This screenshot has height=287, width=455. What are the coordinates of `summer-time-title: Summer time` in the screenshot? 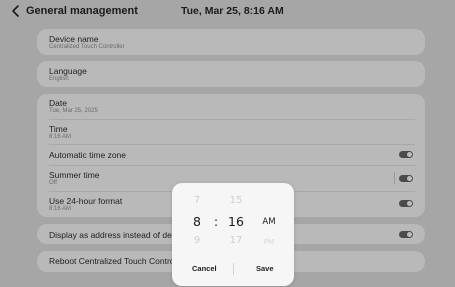 It's located at (74, 175).